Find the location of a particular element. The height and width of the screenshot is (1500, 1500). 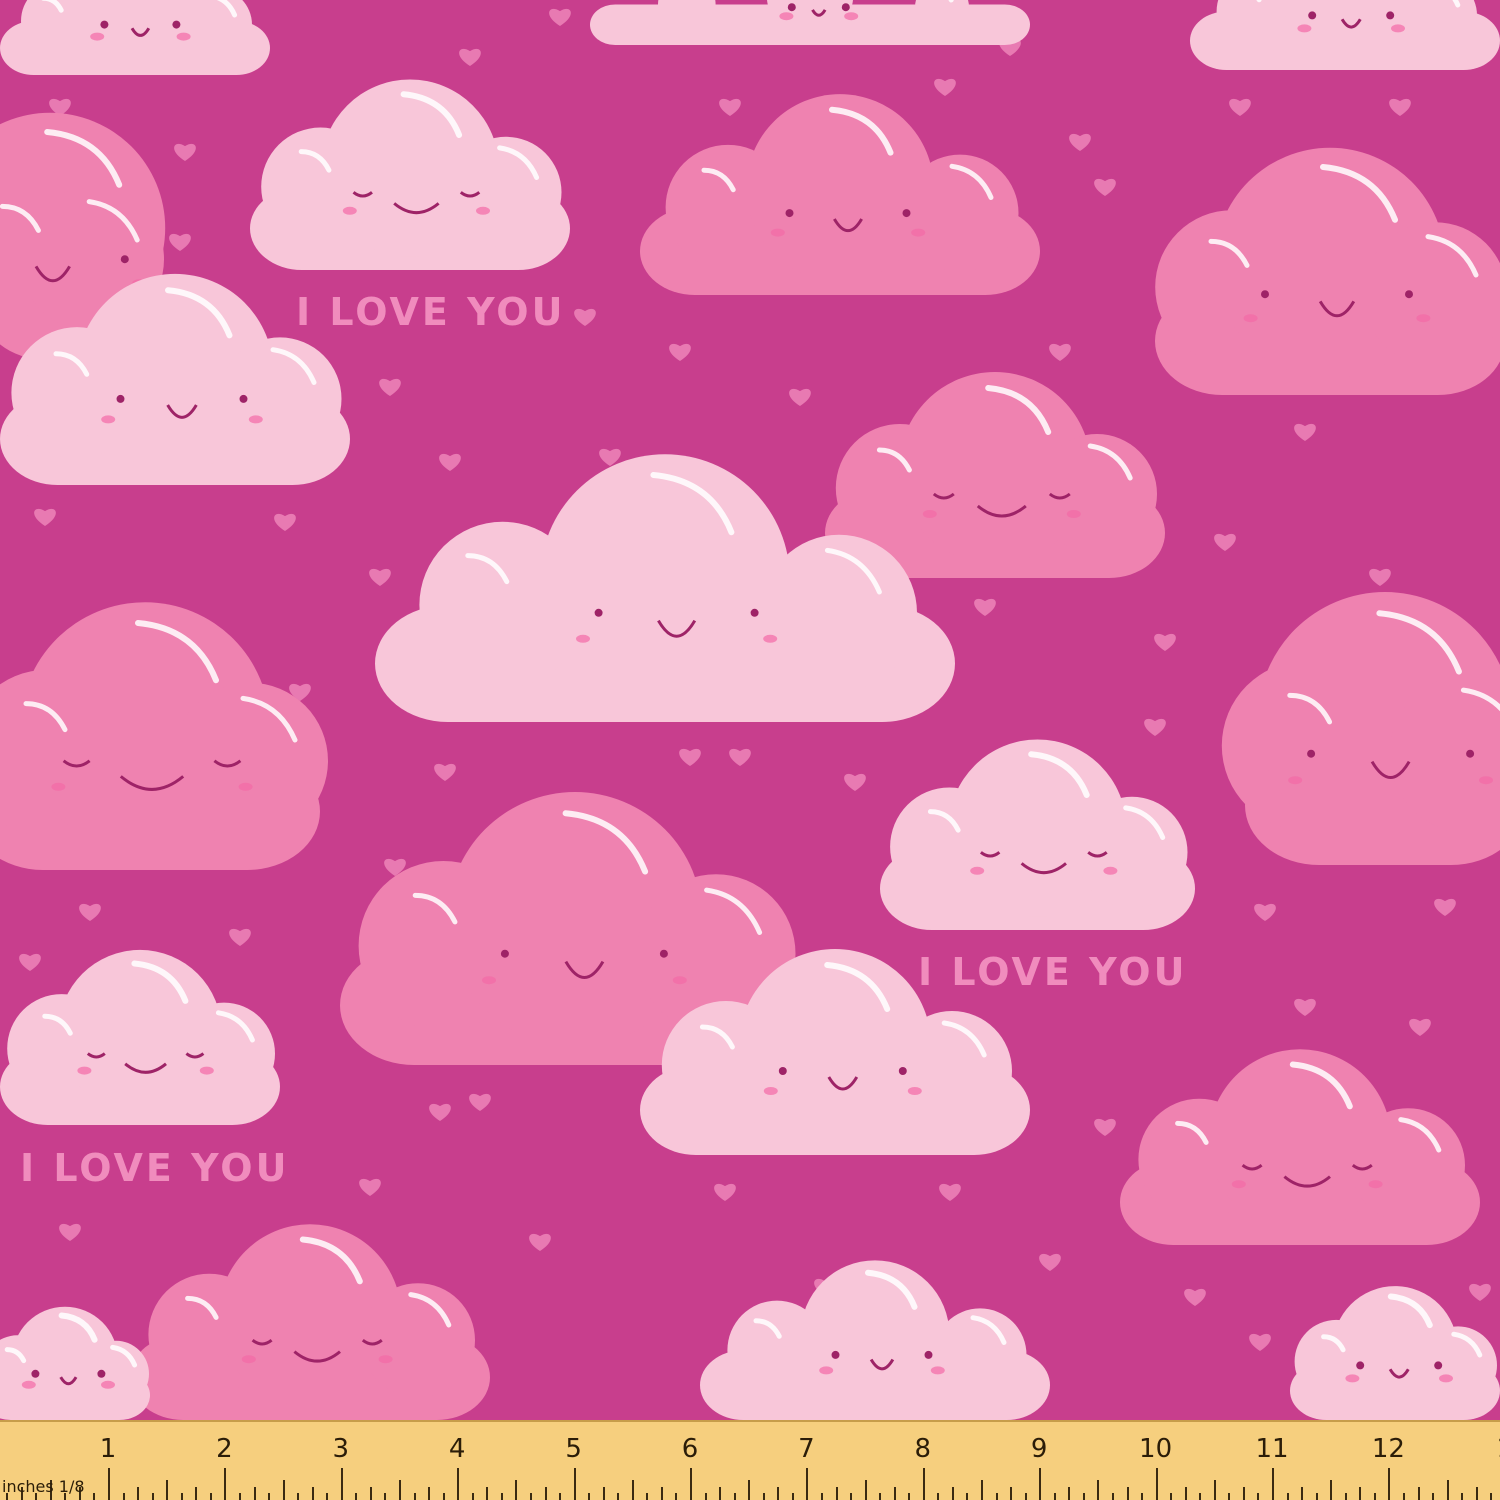

ruler-number: 7 is located at coordinates (806, 1449).